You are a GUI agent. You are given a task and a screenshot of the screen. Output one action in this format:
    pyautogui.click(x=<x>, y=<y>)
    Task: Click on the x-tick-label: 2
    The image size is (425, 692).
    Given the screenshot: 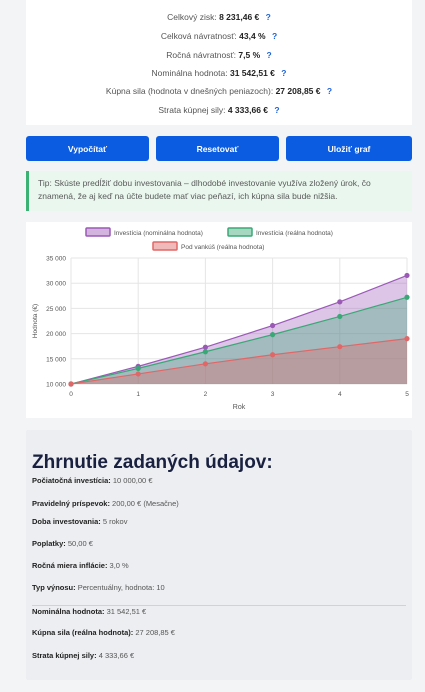 What is the action you would take?
    pyautogui.click(x=206, y=394)
    